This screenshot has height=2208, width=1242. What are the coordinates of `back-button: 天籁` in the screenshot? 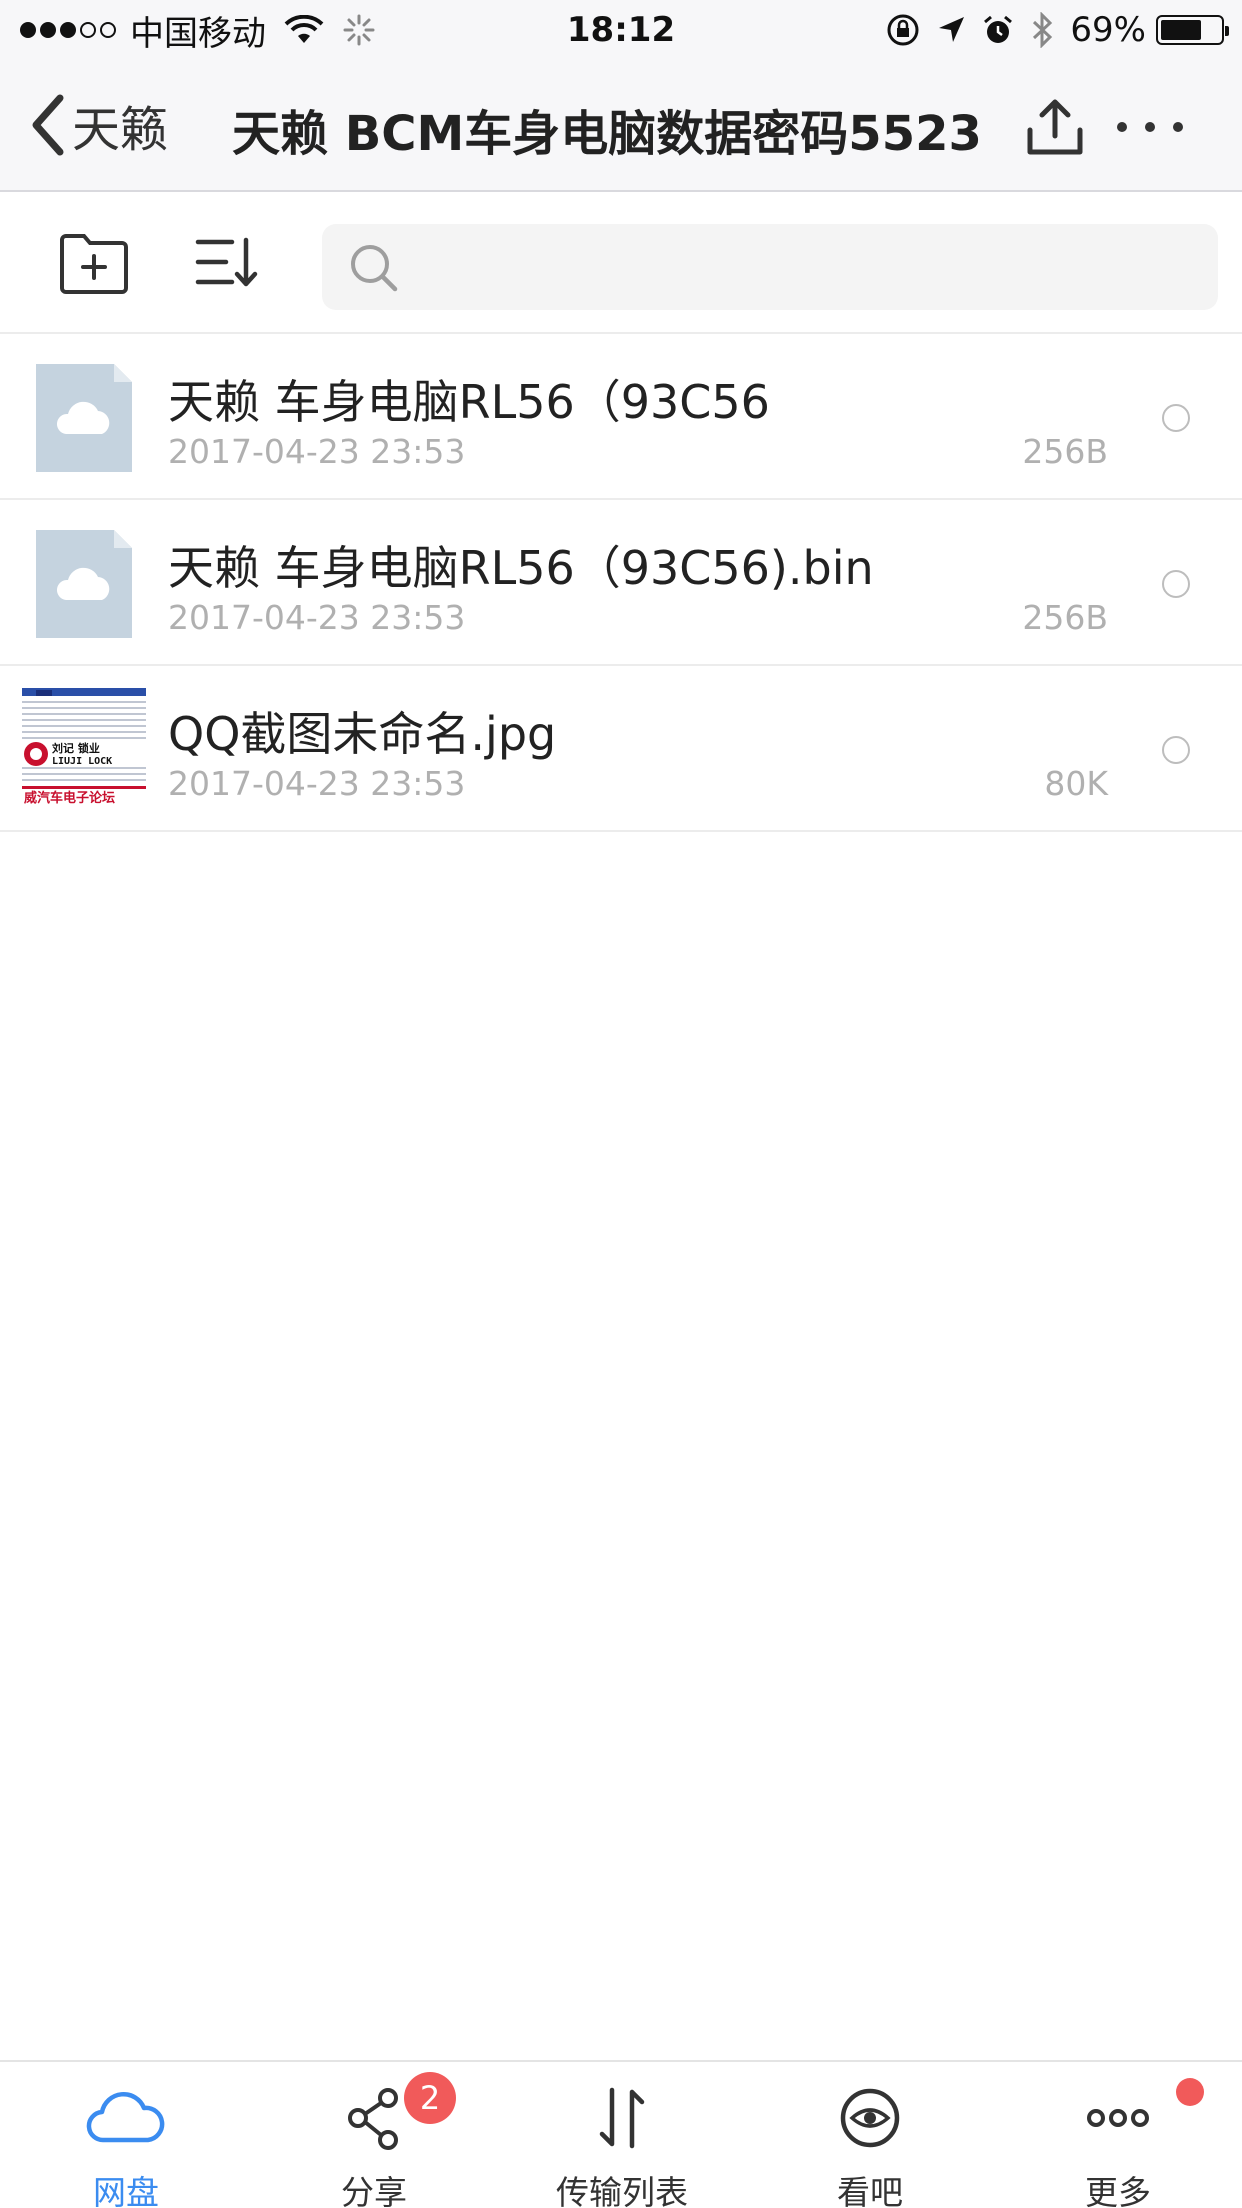 It's located at (99, 125).